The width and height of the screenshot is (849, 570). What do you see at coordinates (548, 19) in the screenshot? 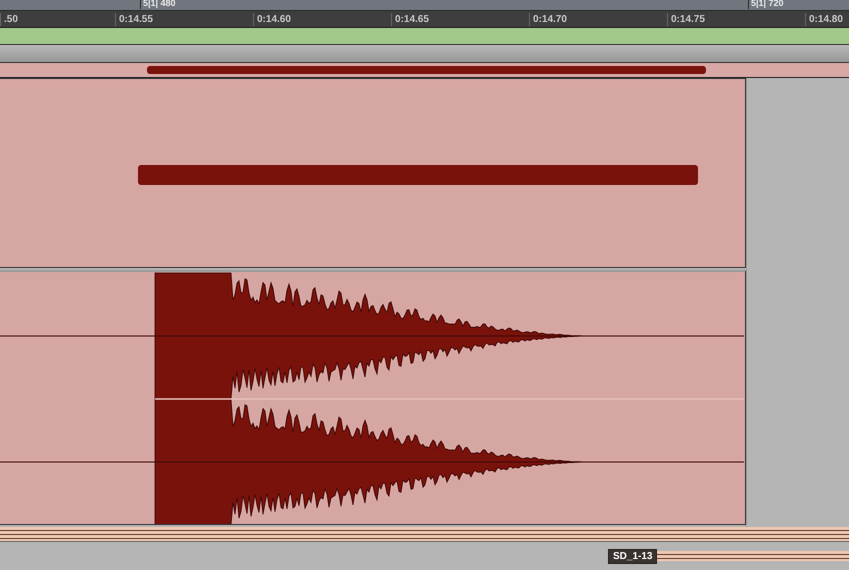
I see `timecode-label: 0:14.70` at bounding box center [548, 19].